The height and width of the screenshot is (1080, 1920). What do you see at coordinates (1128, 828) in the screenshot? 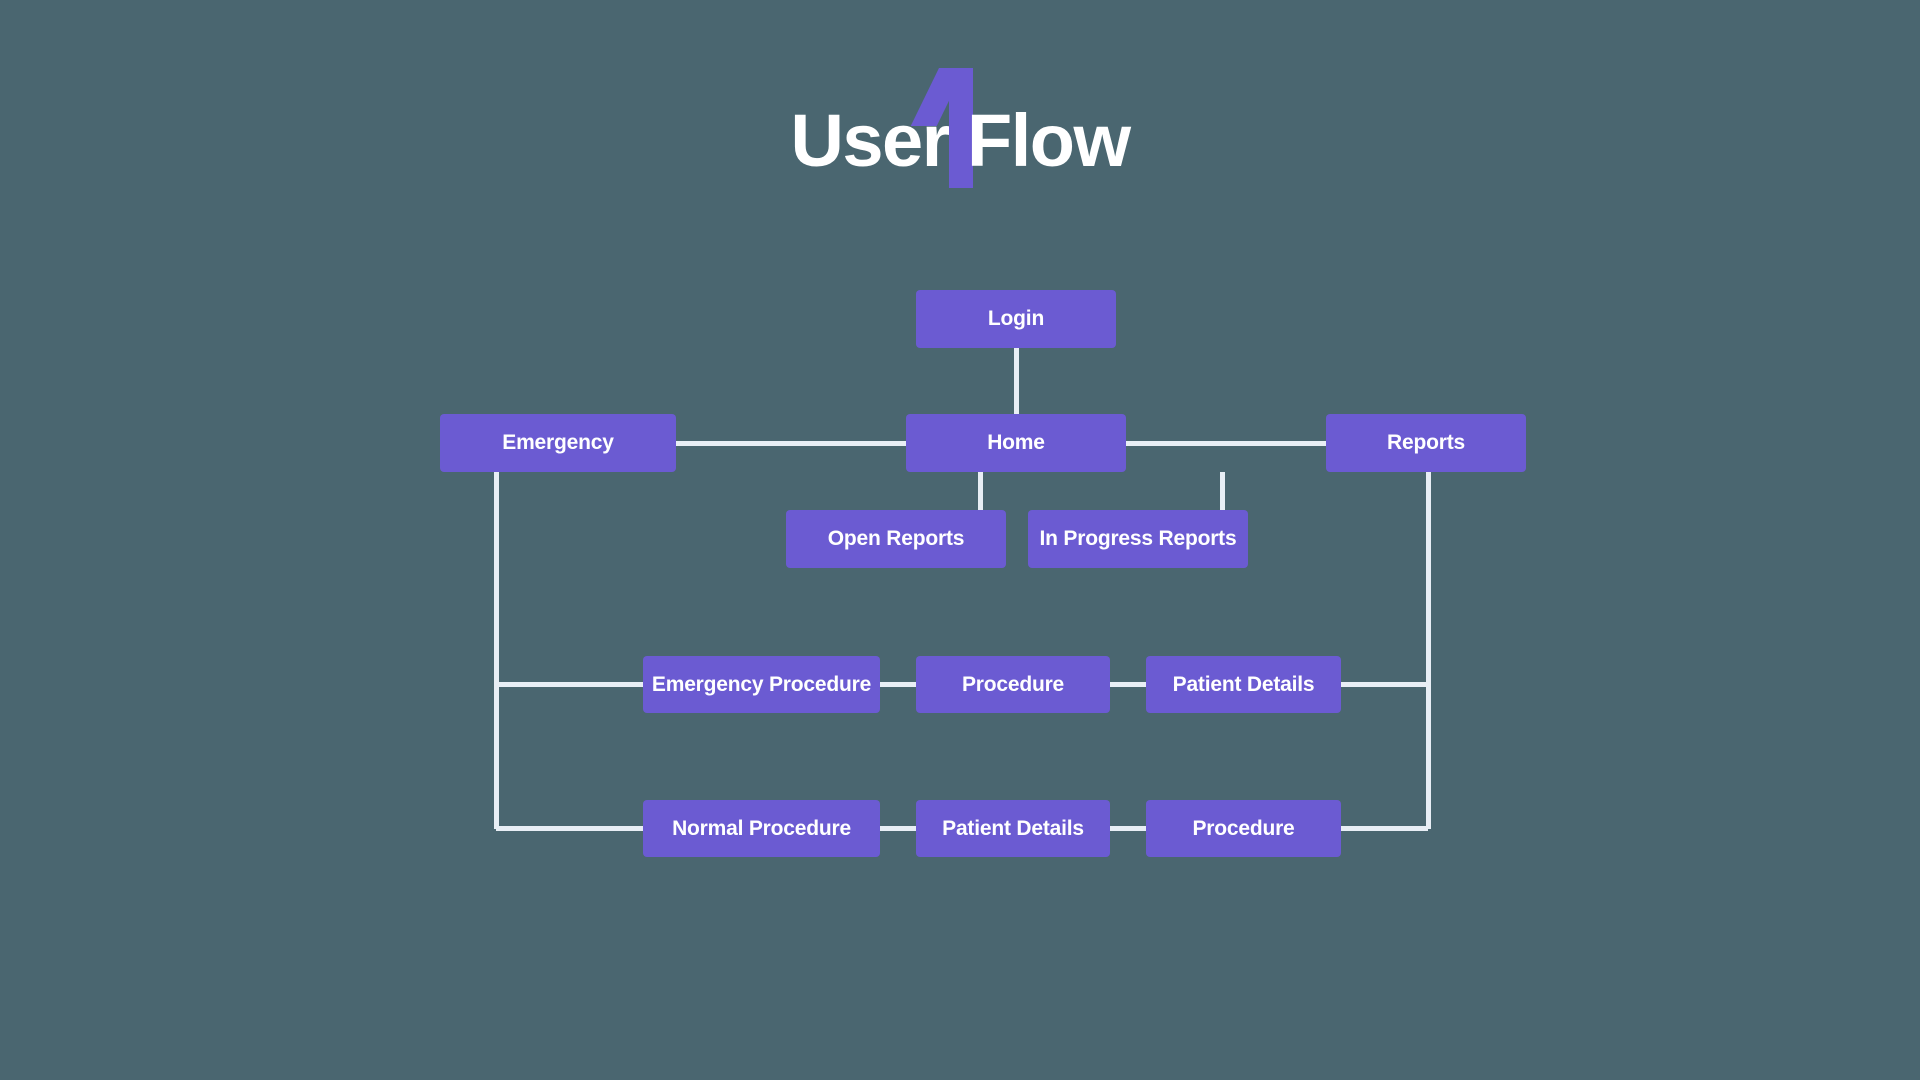
I see `edge-patient-details-procedure` at bounding box center [1128, 828].